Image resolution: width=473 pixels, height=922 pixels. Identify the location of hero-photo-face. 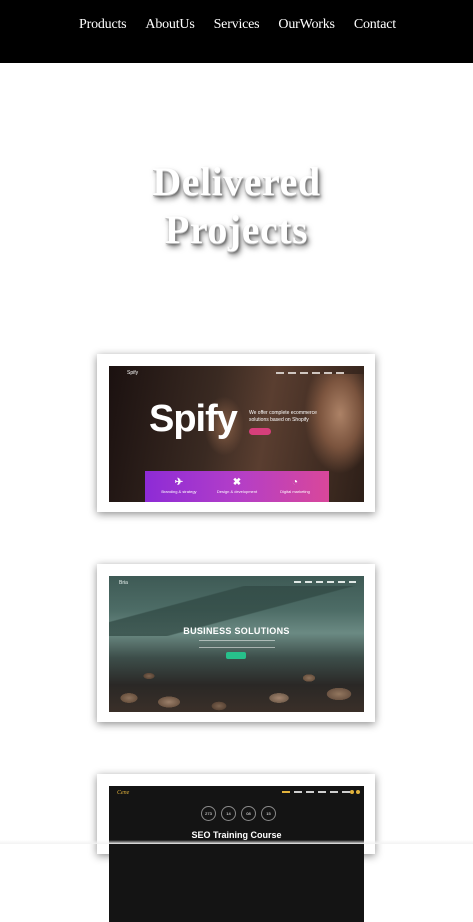
(334, 424).